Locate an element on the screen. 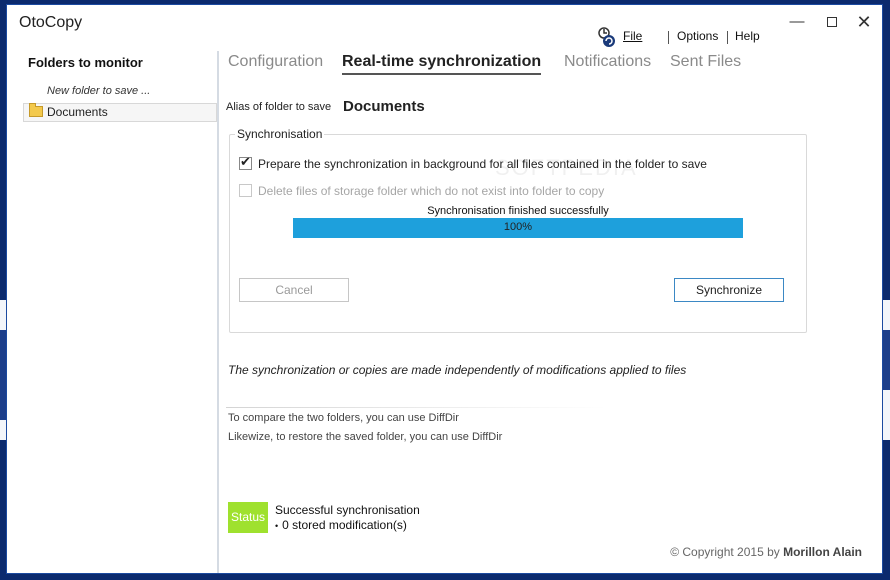 This screenshot has width=890, height=580. maximize-button is located at coordinates (832, 22).